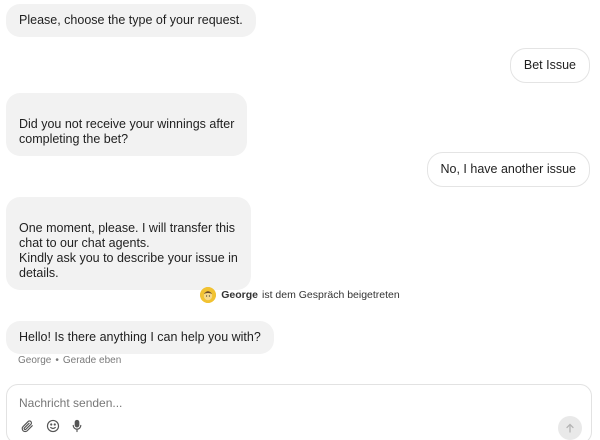 Image resolution: width=600 pixels, height=440 pixels. I want to click on message-text: Please, choose the type of your request., so click(131, 20).